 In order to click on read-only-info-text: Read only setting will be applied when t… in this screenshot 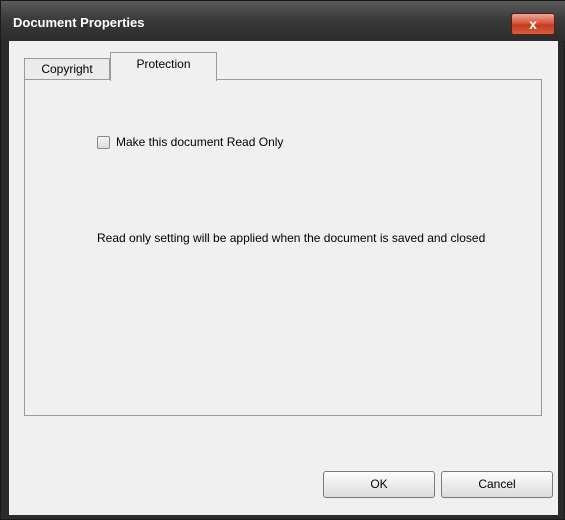, I will do `click(291, 238)`.